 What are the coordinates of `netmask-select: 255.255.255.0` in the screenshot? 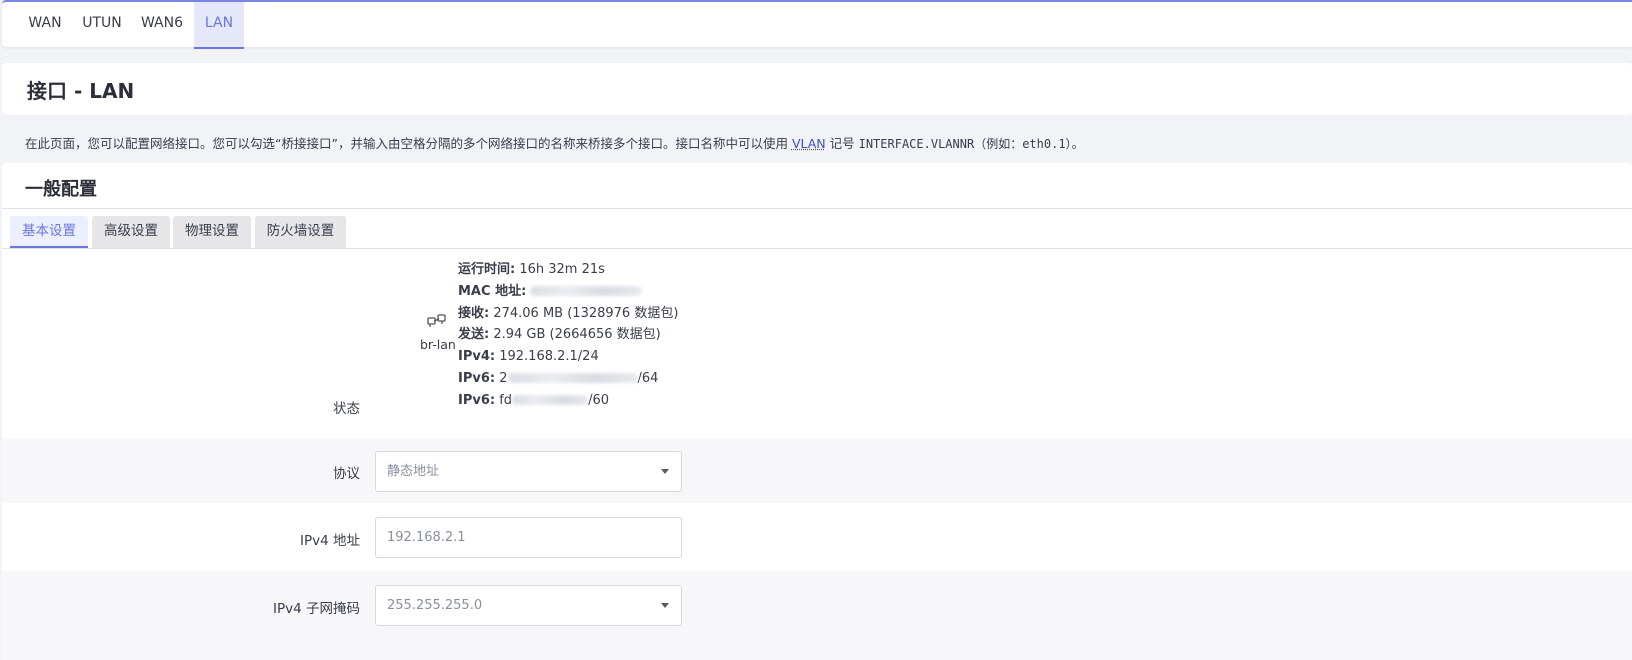 It's located at (528, 605).